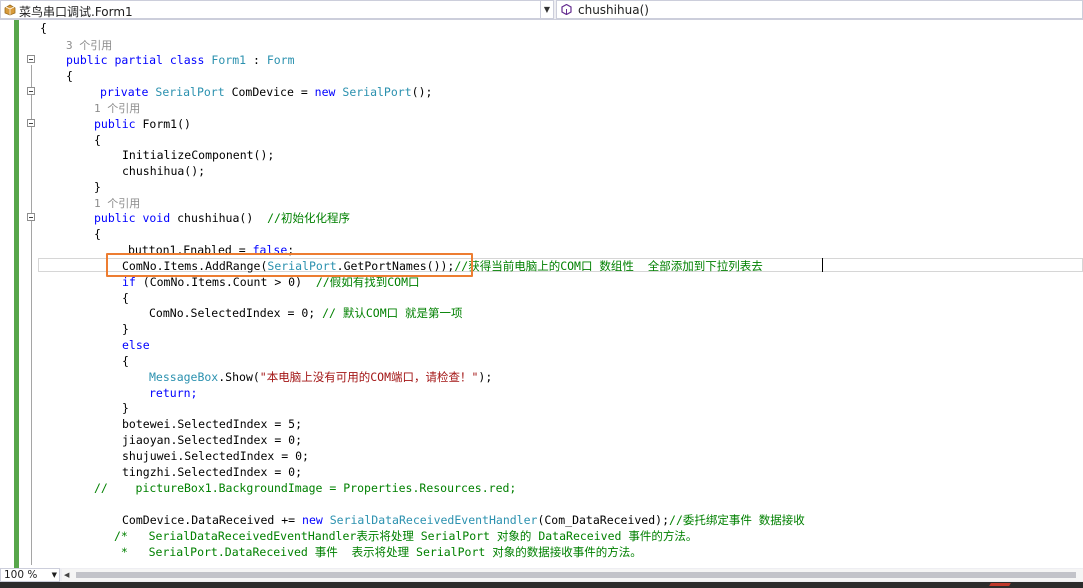 This screenshot has height=588, width=1083. What do you see at coordinates (164, 171) in the screenshot?
I see `code-line: chushihua();` at bounding box center [164, 171].